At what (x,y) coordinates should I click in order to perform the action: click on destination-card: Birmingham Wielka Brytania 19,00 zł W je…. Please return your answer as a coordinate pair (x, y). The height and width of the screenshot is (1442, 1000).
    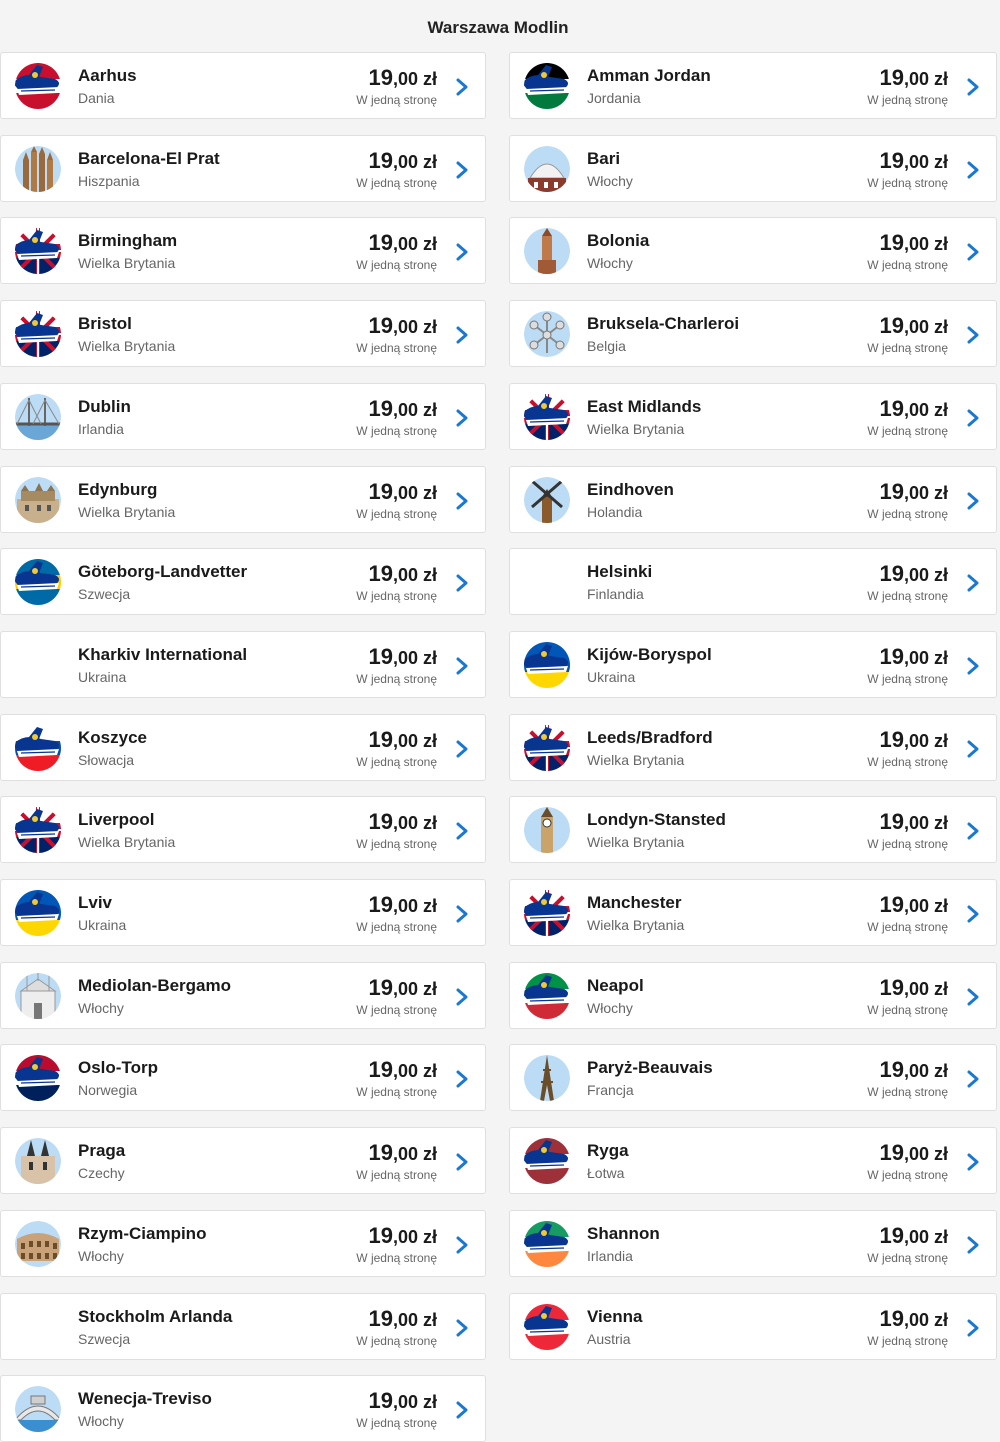
    Looking at the image, I should click on (243, 250).